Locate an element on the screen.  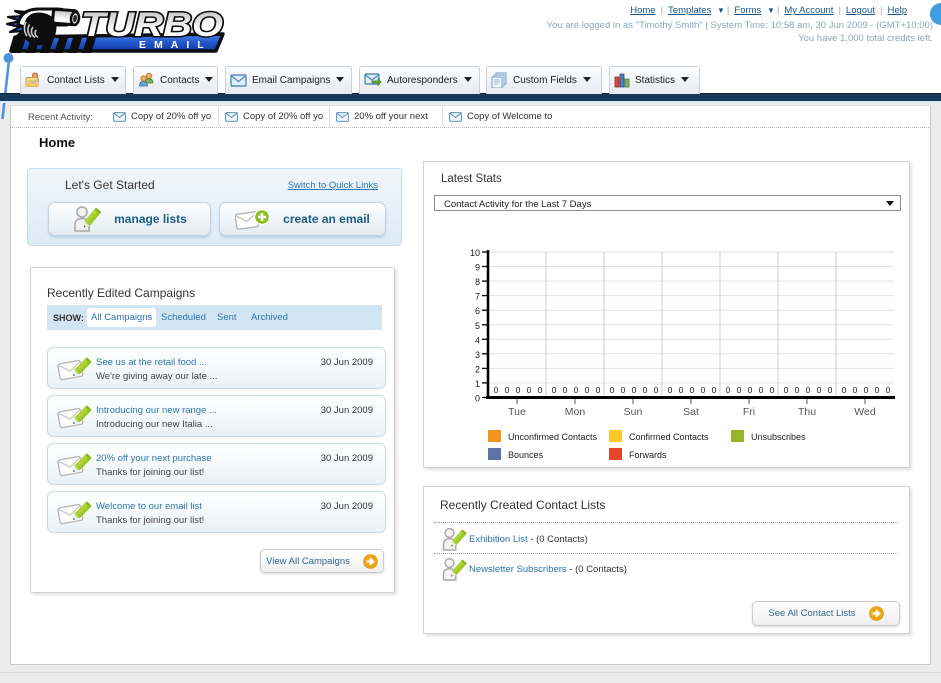
svg-text: 4 is located at coordinates (477, 340).